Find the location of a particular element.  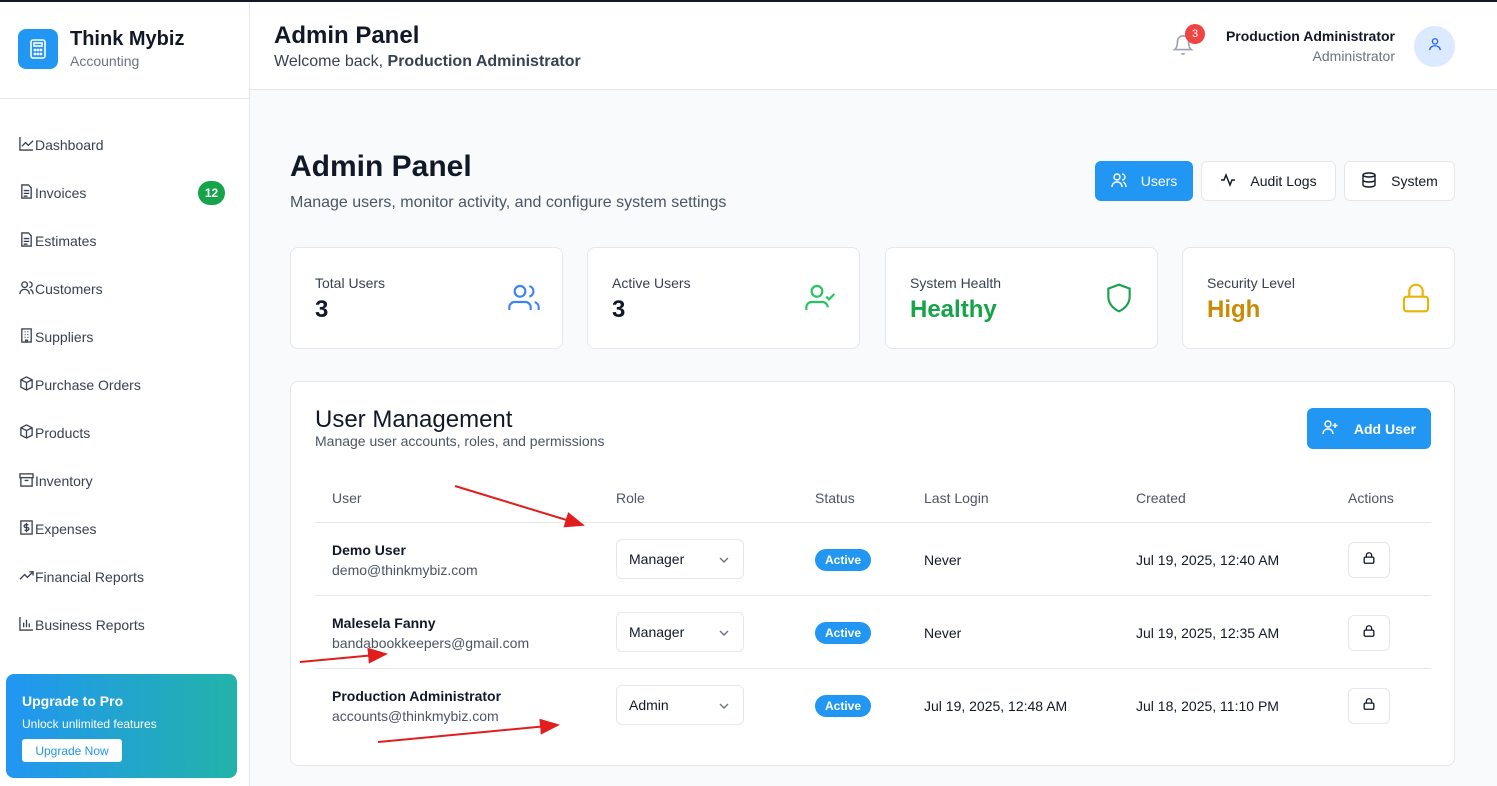

stat-card-total-users: Total Users 3 is located at coordinates (426, 298).